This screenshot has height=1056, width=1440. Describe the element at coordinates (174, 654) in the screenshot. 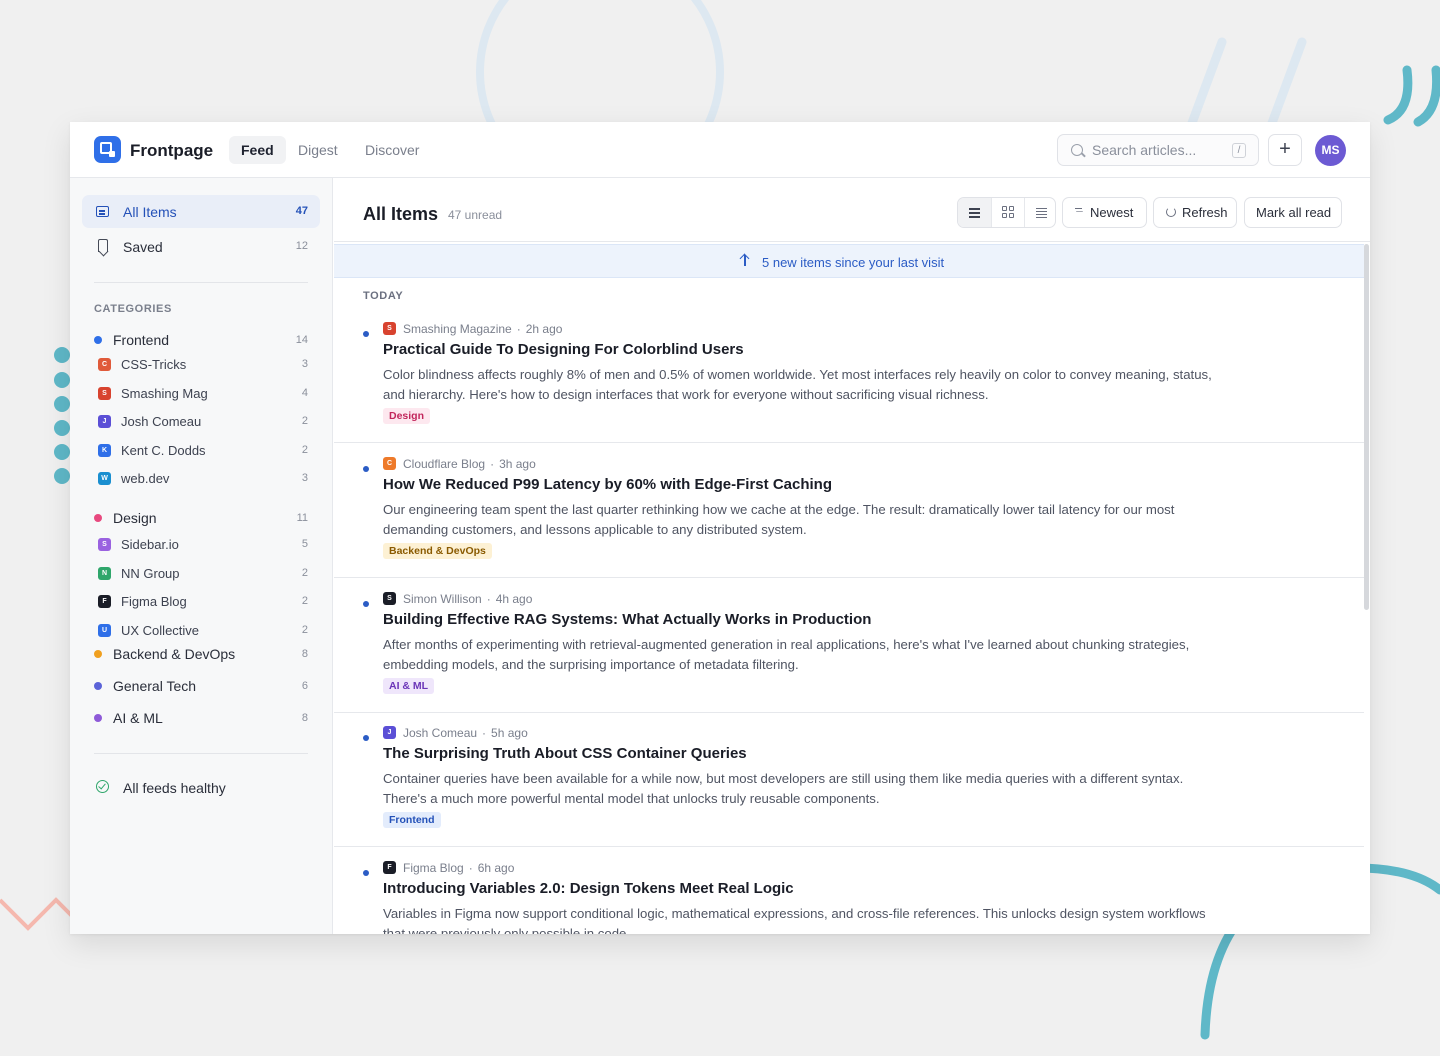

I see `category-label: Backend & DevOps` at that location.